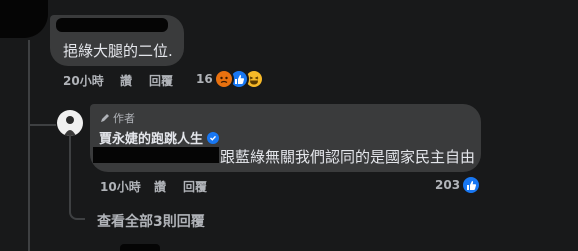 This screenshot has height=251, width=578. What do you see at coordinates (223, 79) in the screenshot?
I see `angry-reaction-icon` at bounding box center [223, 79].